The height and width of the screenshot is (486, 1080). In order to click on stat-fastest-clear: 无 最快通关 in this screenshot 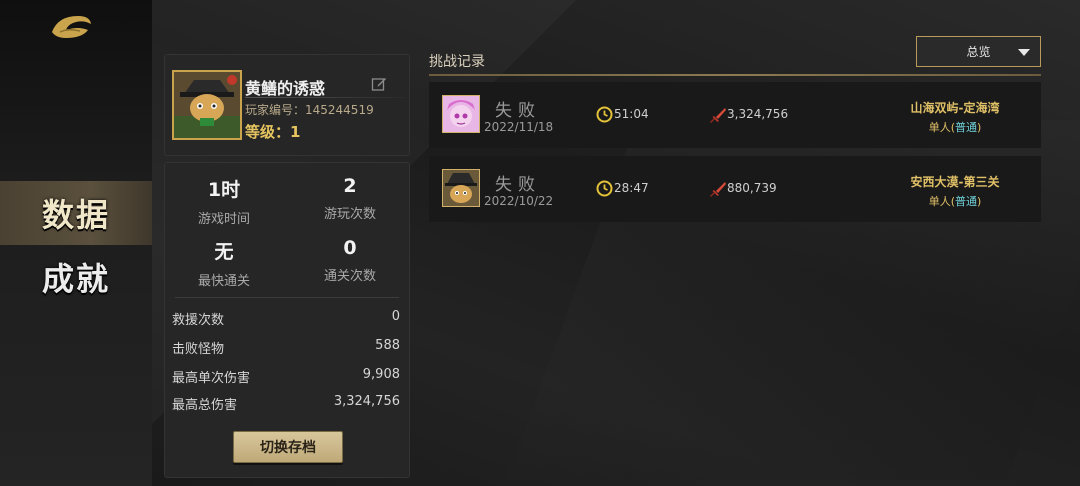, I will do `click(224, 263)`.